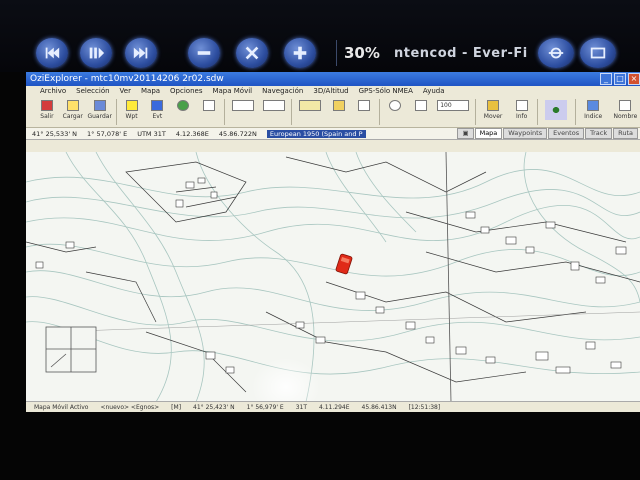 The height and width of the screenshot is (480, 640). Describe the element at coordinates (125, 91) in the screenshot. I see `menu-ver: Ver` at that location.